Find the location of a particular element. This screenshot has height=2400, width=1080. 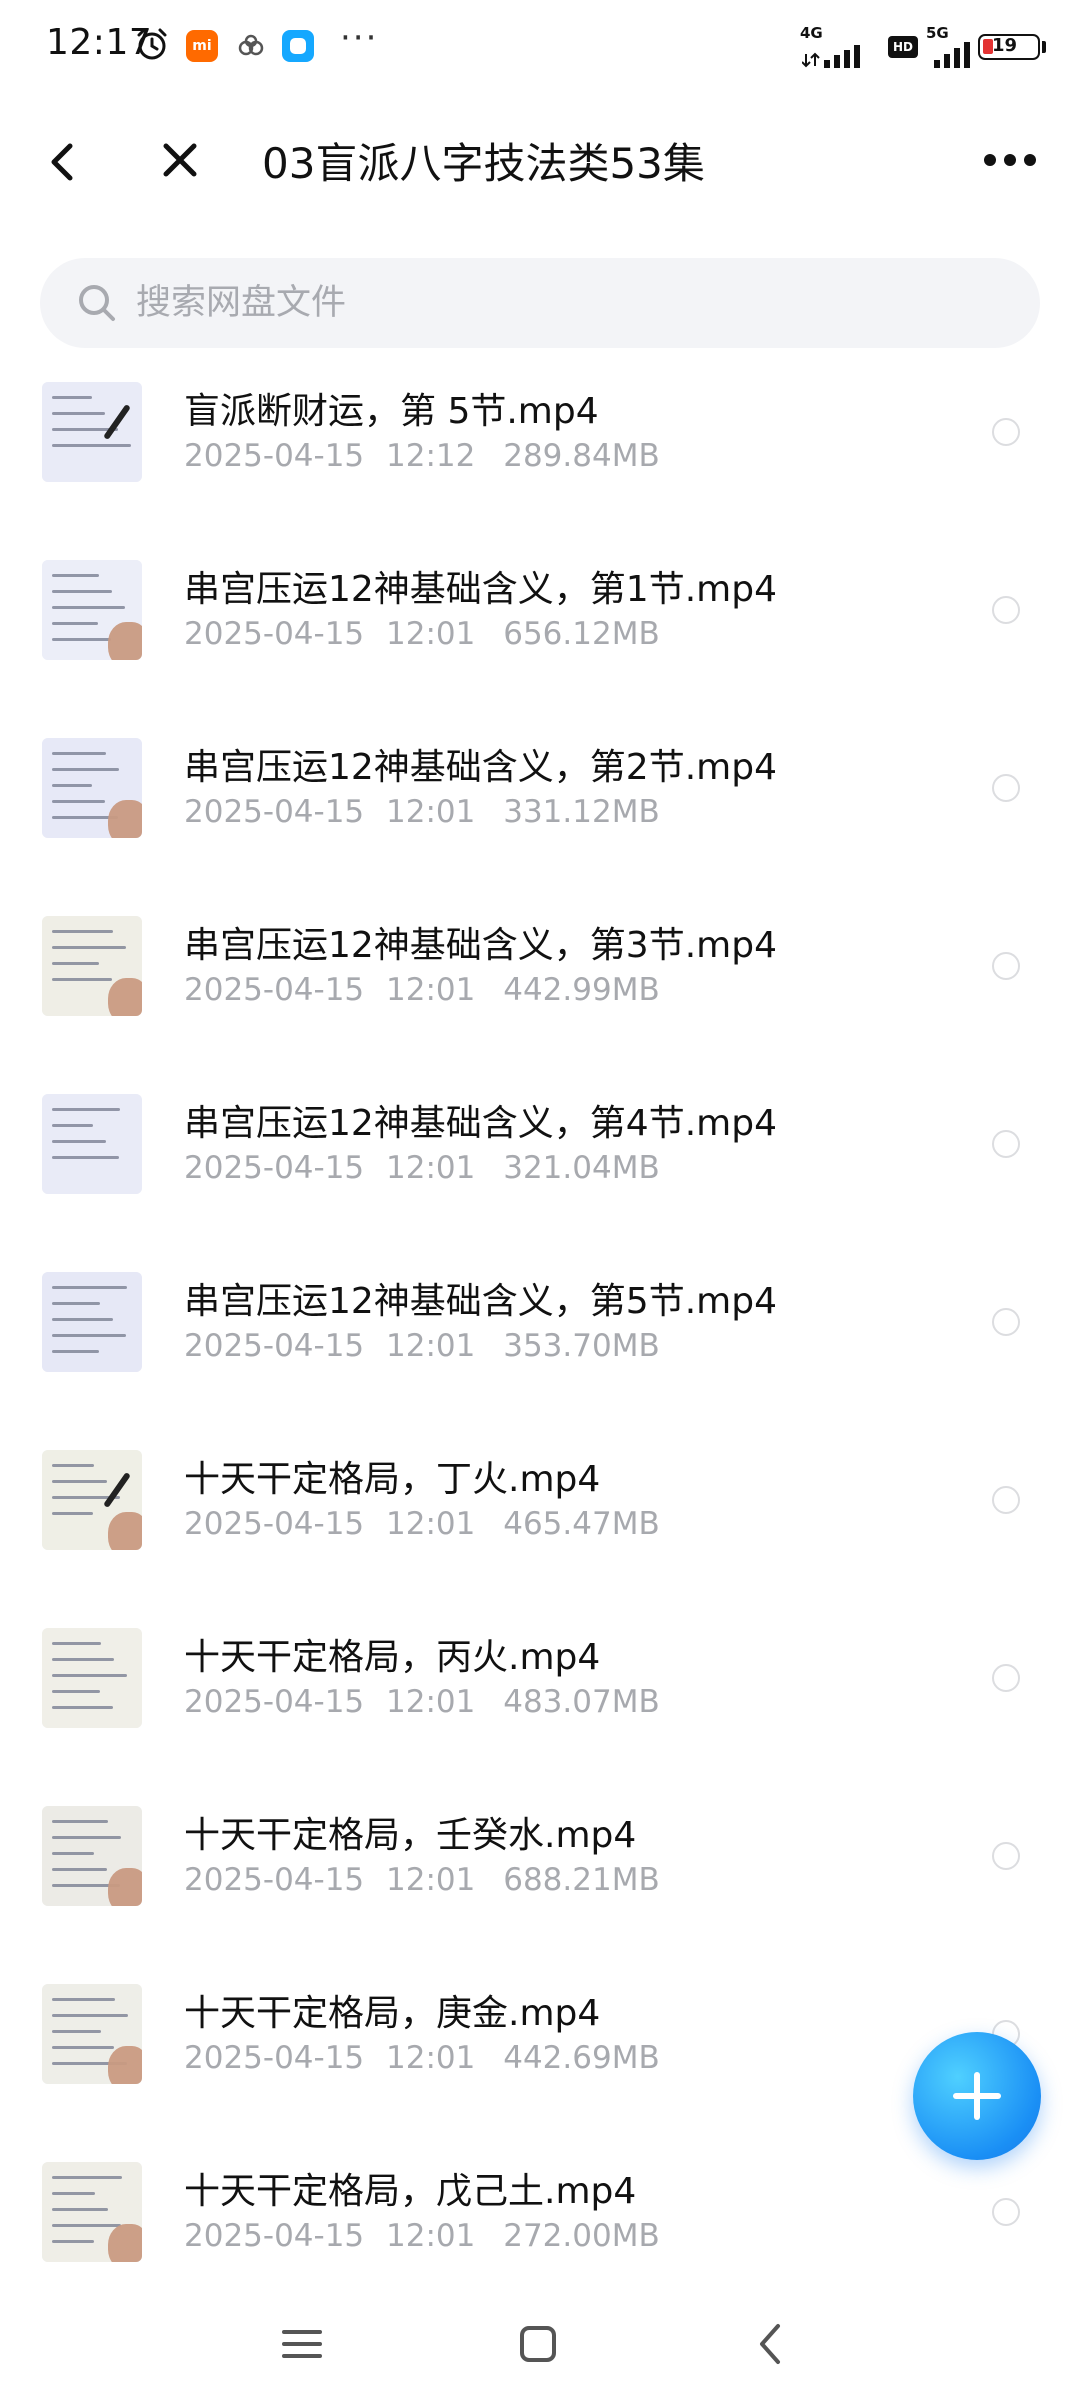

file-list-item: 十天干定格局，丁火.mp4 2025-04-15 12:01 465.47MB is located at coordinates (540, 1527).